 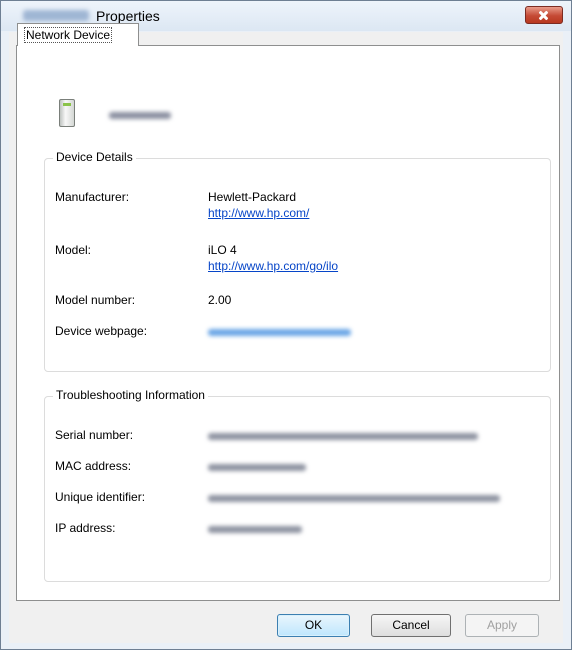 What do you see at coordinates (94, 157) in the screenshot?
I see `device-details-legend: Device Details` at bounding box center [94, 157].